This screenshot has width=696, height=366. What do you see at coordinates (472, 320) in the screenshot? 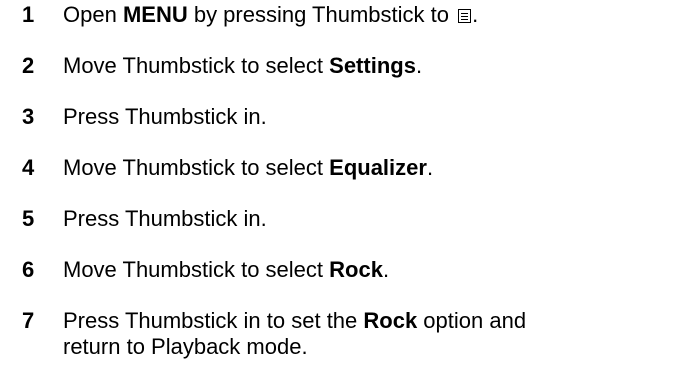
I see `step-text-run: option and` at bounding box center [472, 320].